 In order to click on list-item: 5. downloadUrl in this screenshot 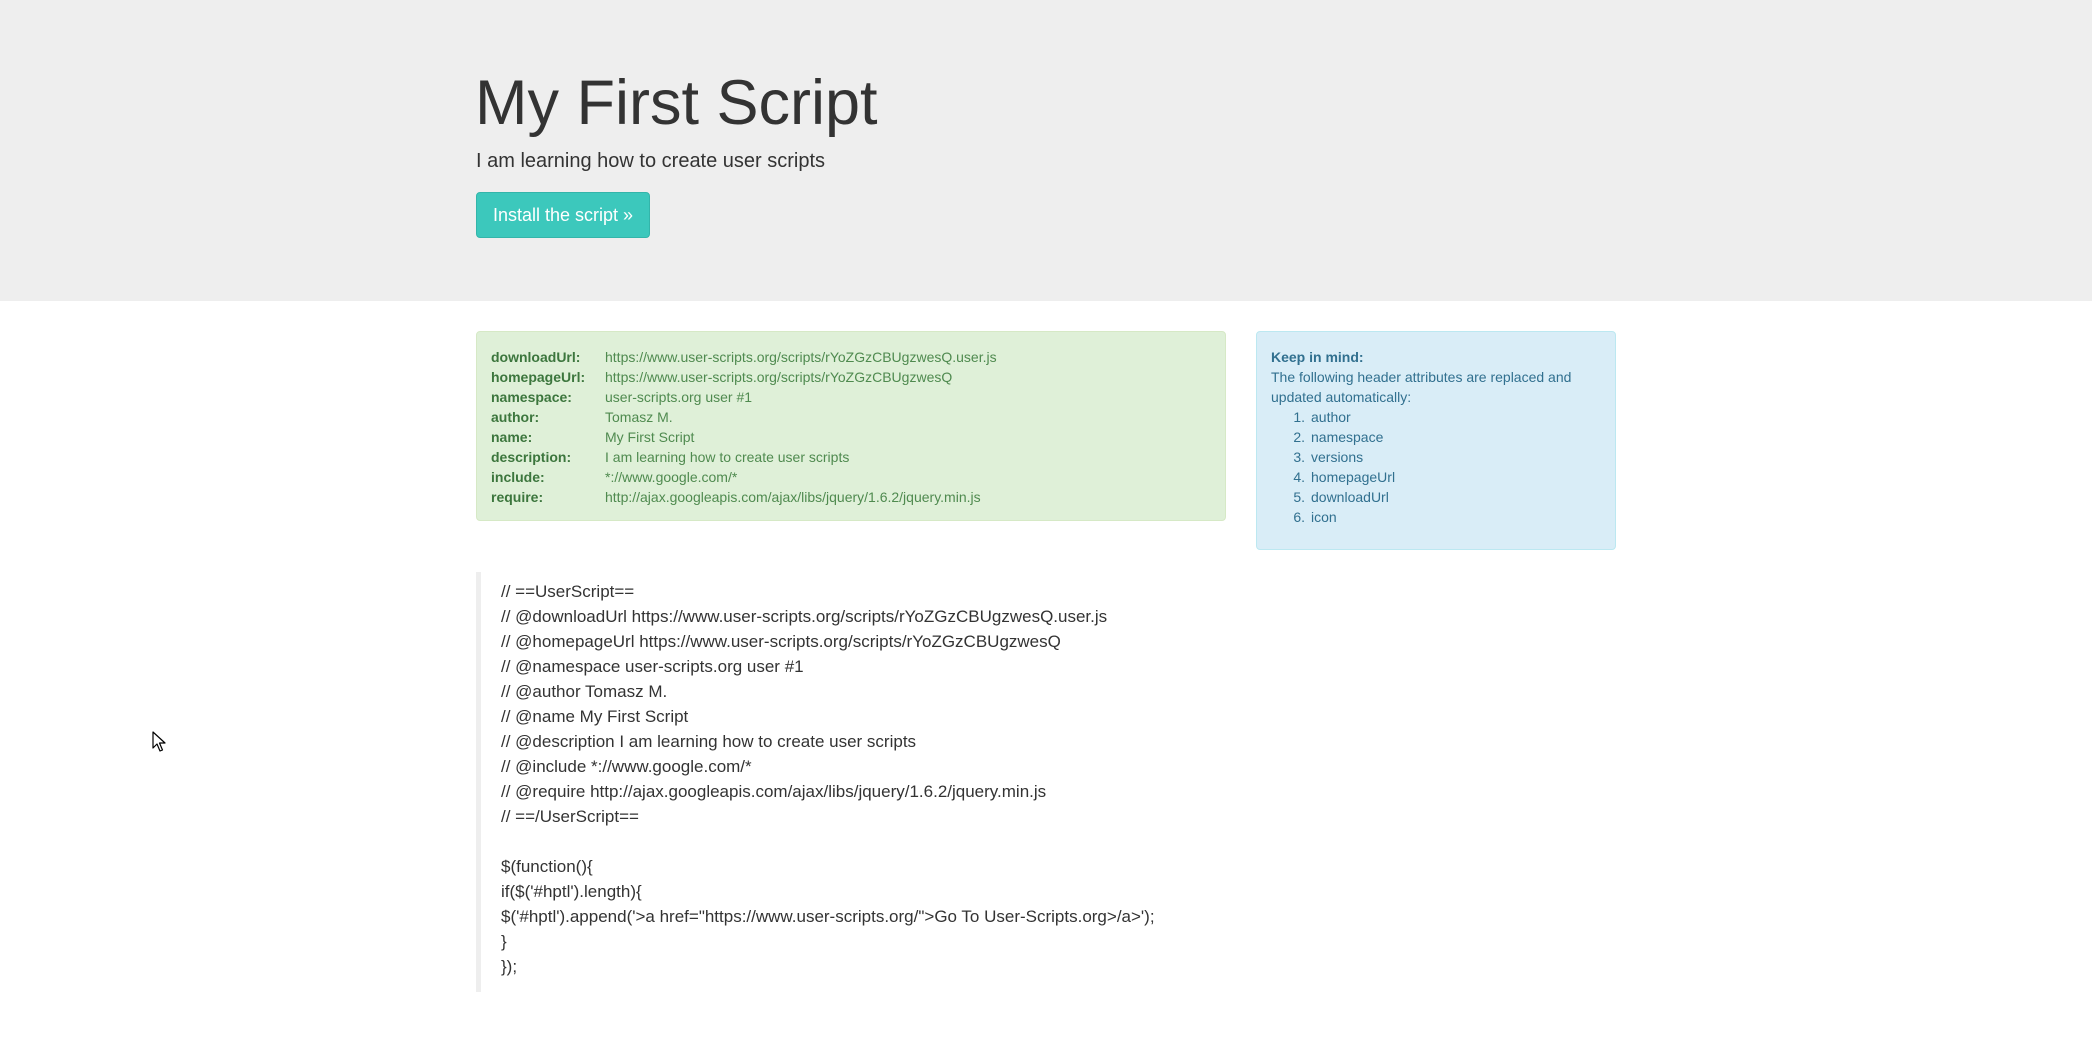, I will do `click(1333, 497)`.